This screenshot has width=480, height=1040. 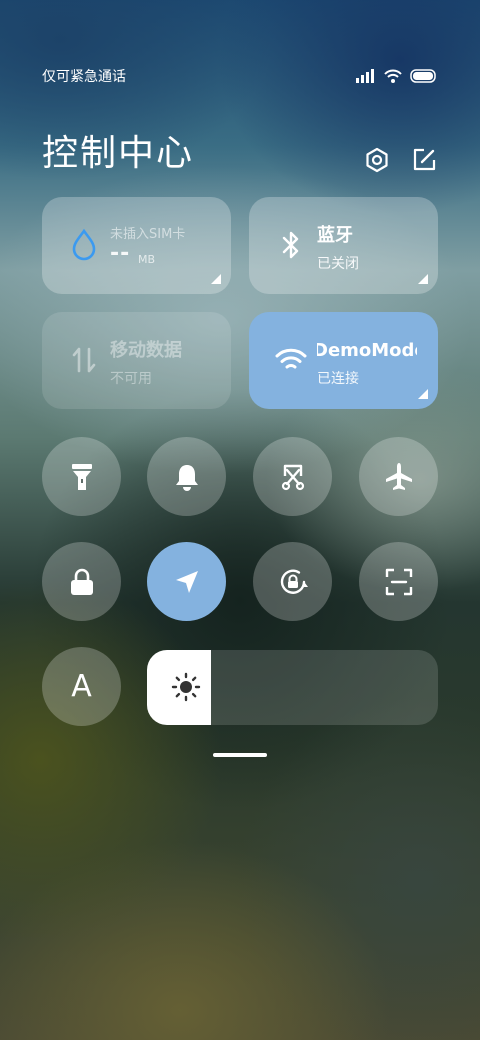 What do you see at coordinates (292, 687) in the screenshot?
I see `brightness-slider` at bounding box center [292, 687].